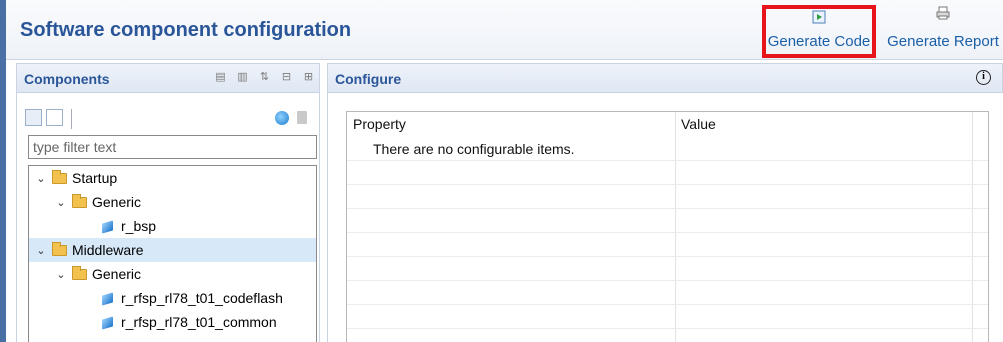 The image size is (1003, 342). Describe the element at coordinates (108, 250) in the screenshot. I see `tree-item-label: Middleware` at that location.